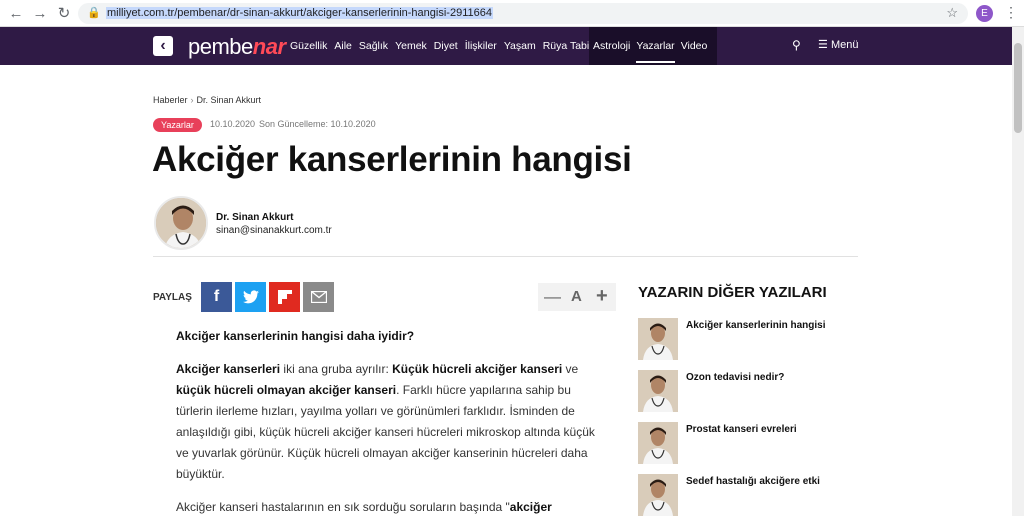  Describe the element at coordinates (602, 296) in the screenshot. I see `font-increase-button: +` at that location.